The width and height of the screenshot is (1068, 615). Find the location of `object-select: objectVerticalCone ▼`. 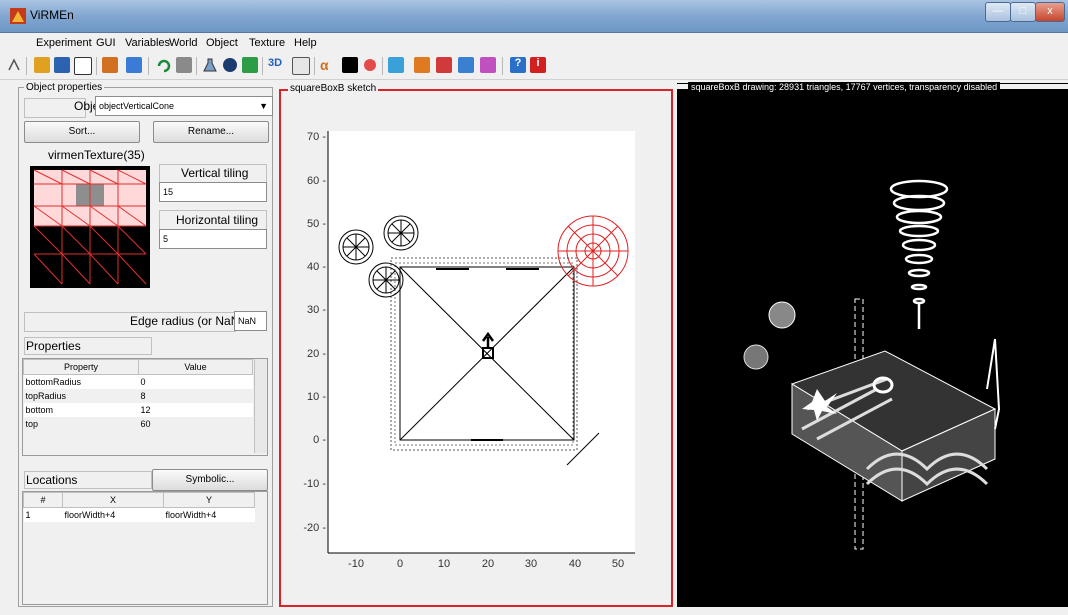

object-select: objectVerticalCone ▼ is located at coordinates (184, 106).